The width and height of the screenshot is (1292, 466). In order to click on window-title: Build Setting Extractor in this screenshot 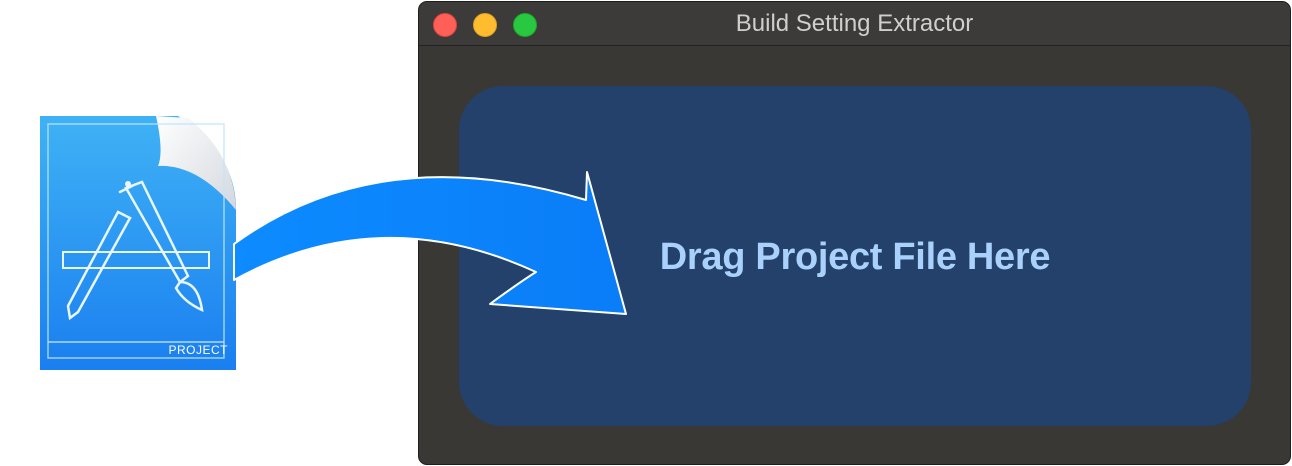, I will do `click(854, 23)`.